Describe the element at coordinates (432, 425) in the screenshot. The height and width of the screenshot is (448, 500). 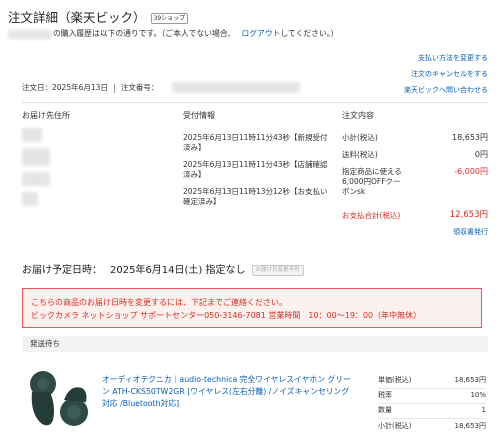
I see `product-row-subtotal: 小計(税込) 18,653円` at that location.